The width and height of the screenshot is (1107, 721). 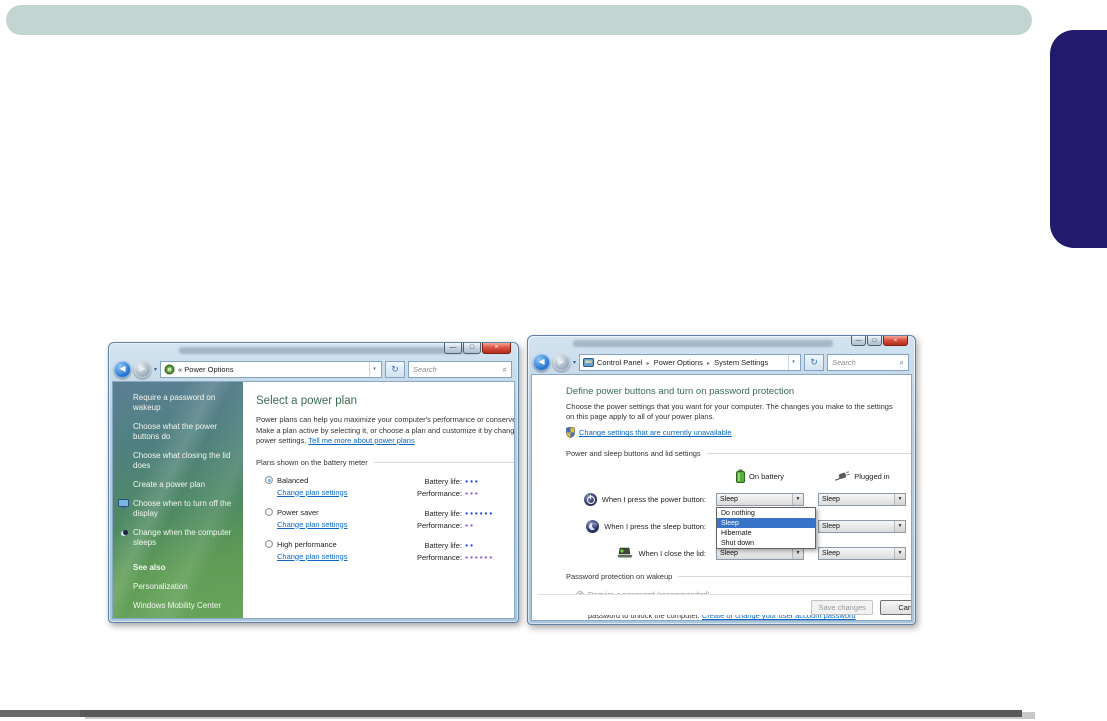 I want to click on close-lid-plugged-in-select: Sleep ▼, so click(x=862, y=553).